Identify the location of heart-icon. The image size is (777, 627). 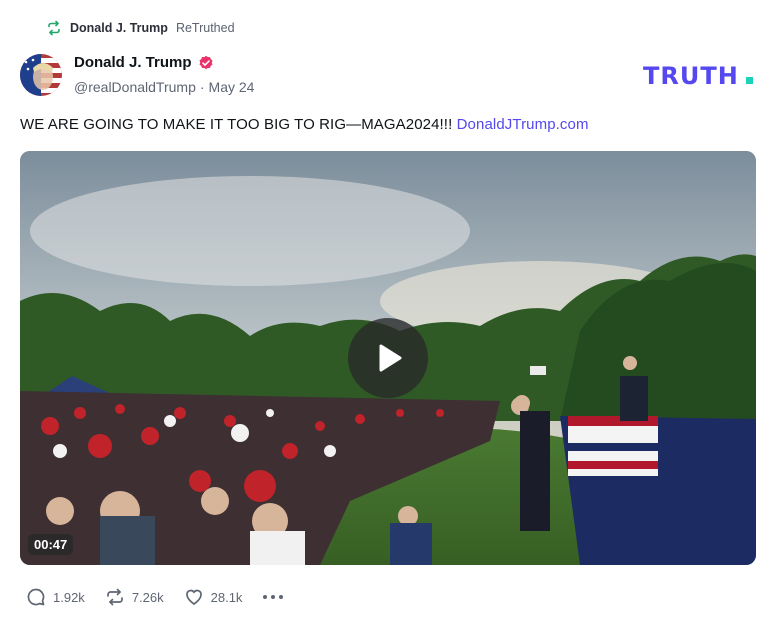
(194, 597).